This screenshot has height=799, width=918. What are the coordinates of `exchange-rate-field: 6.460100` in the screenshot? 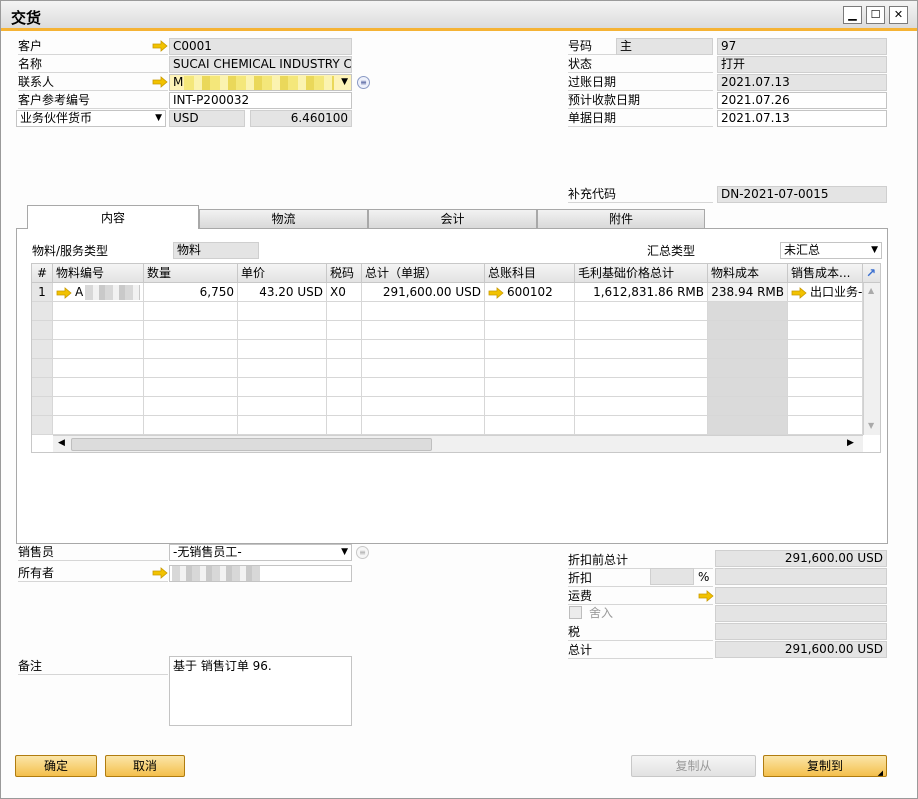 It's located at (301, 118).